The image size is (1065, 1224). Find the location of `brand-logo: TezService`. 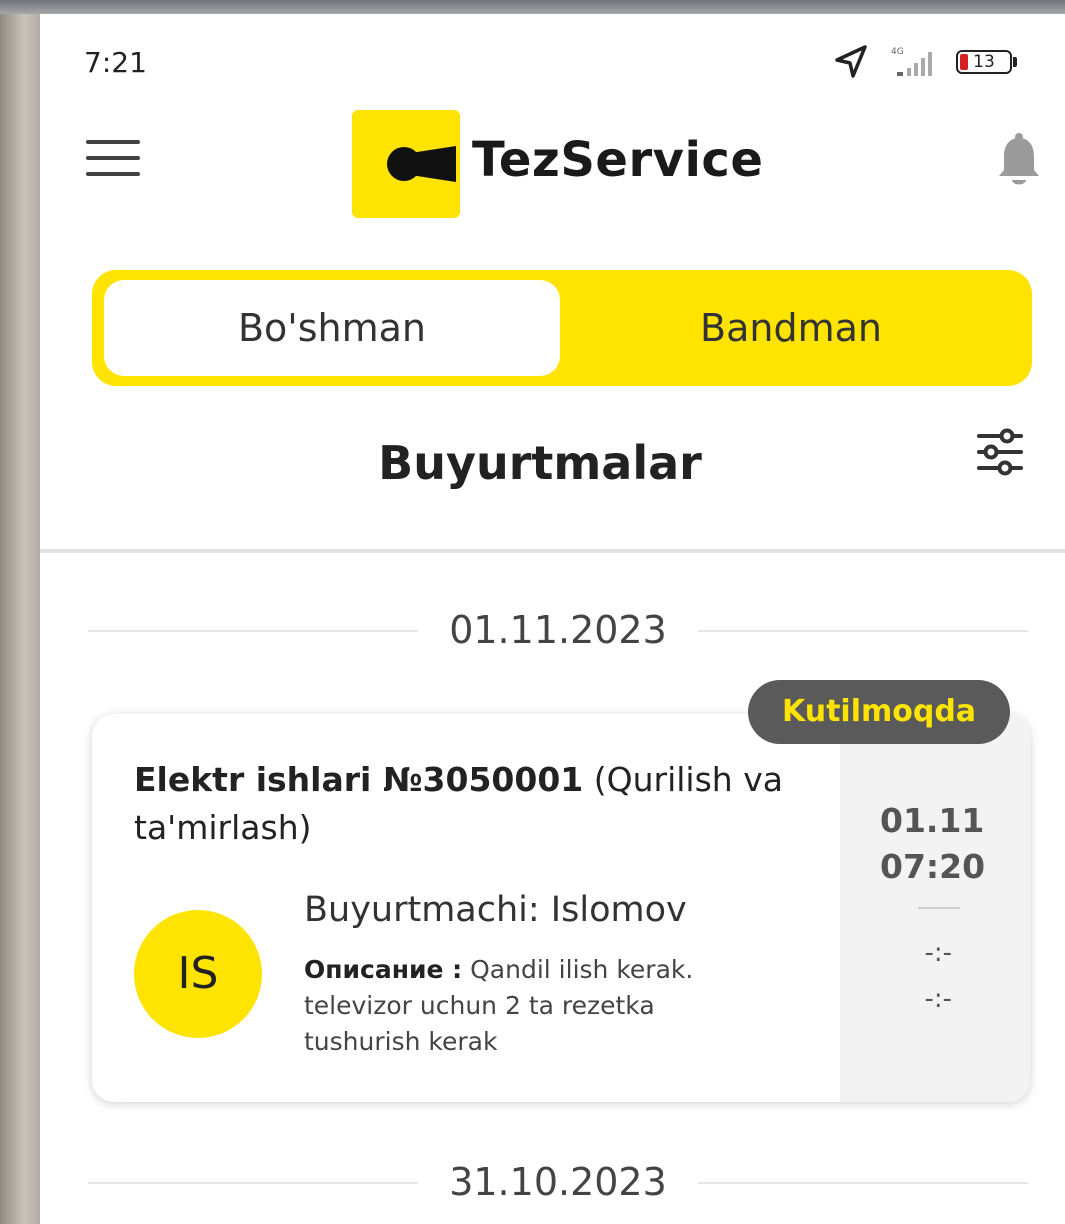

brand-logo: TezService is located at coordinates (557, 164).